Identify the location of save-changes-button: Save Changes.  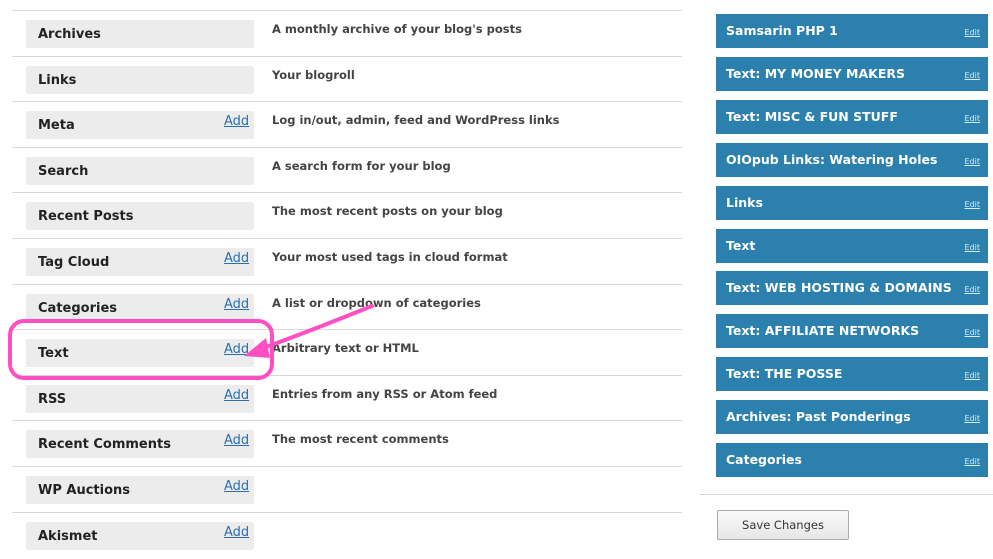
(783, 525).